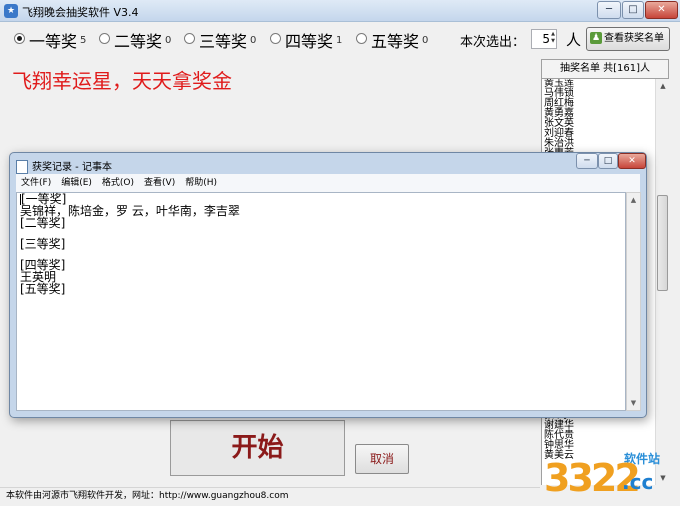 This screenshot has width=680, height=506. I want to click on app-icon: ★, so click(11, 11).